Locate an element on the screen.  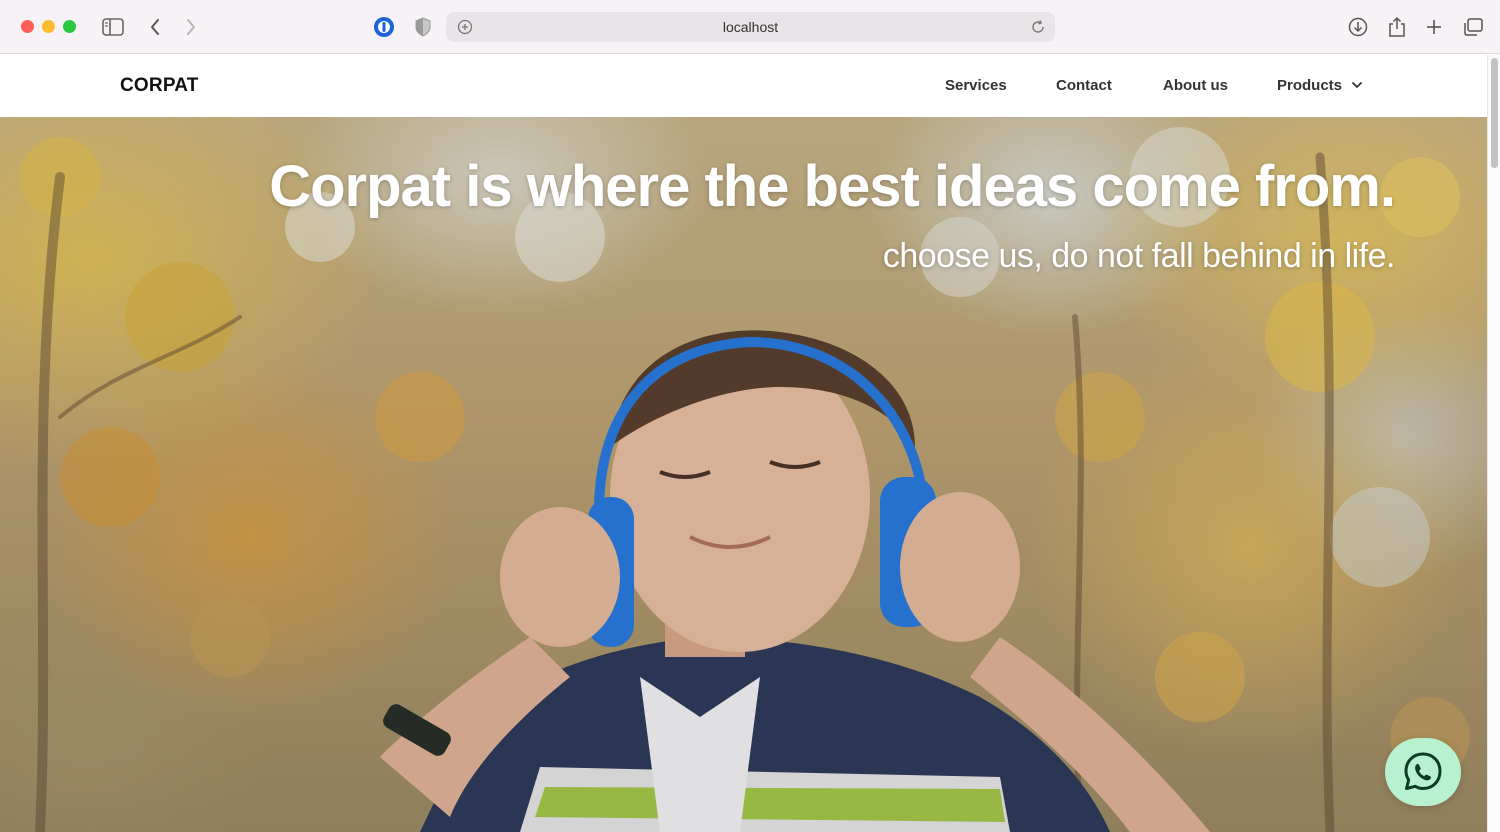
zoom-window-button is located at coordinates (69, 26).